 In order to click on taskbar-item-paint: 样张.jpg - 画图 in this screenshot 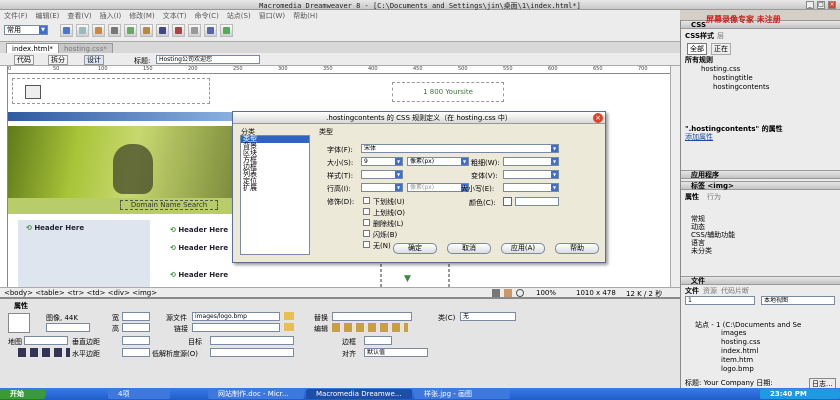, I will do `click(462, 394)`.